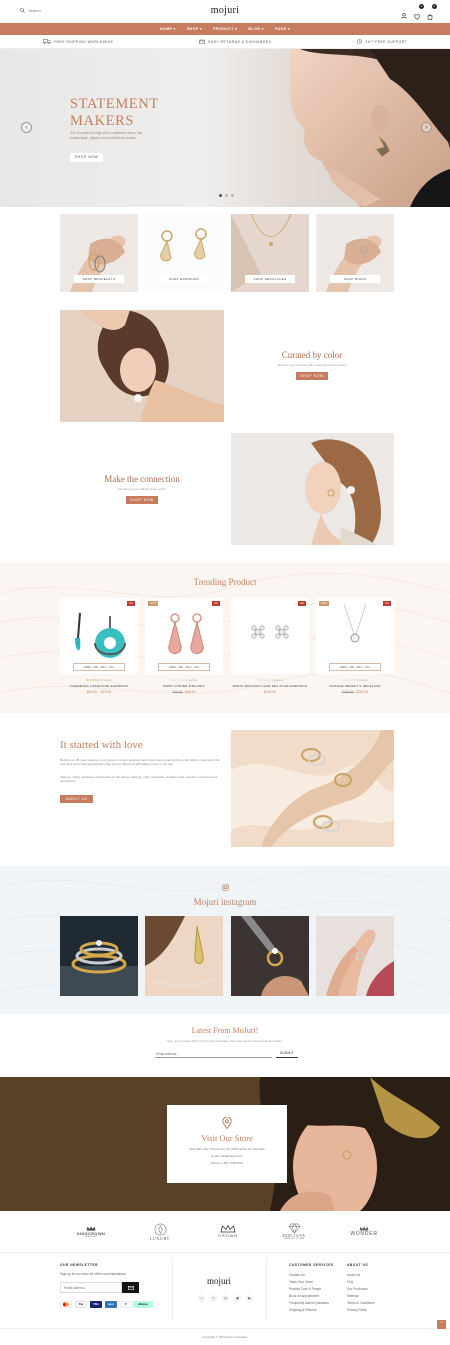 Image resolution: width=450 pixels, height=1345 pixels. Describe the element at coordinates (142, 366) in the screenshot. I see `promo-color-image` at that location.